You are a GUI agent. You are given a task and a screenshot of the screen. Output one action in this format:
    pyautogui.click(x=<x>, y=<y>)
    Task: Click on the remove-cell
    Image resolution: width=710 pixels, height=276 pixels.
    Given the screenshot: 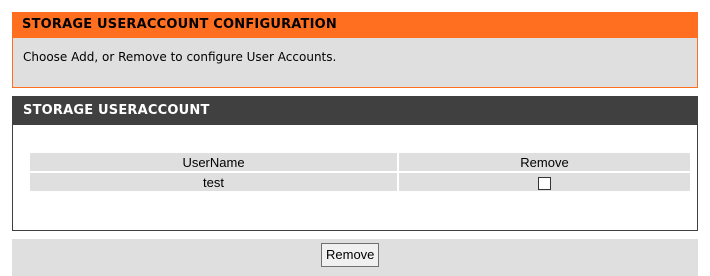 What is the action you would take?
    pyautogui.click(x=544, y=182)
    